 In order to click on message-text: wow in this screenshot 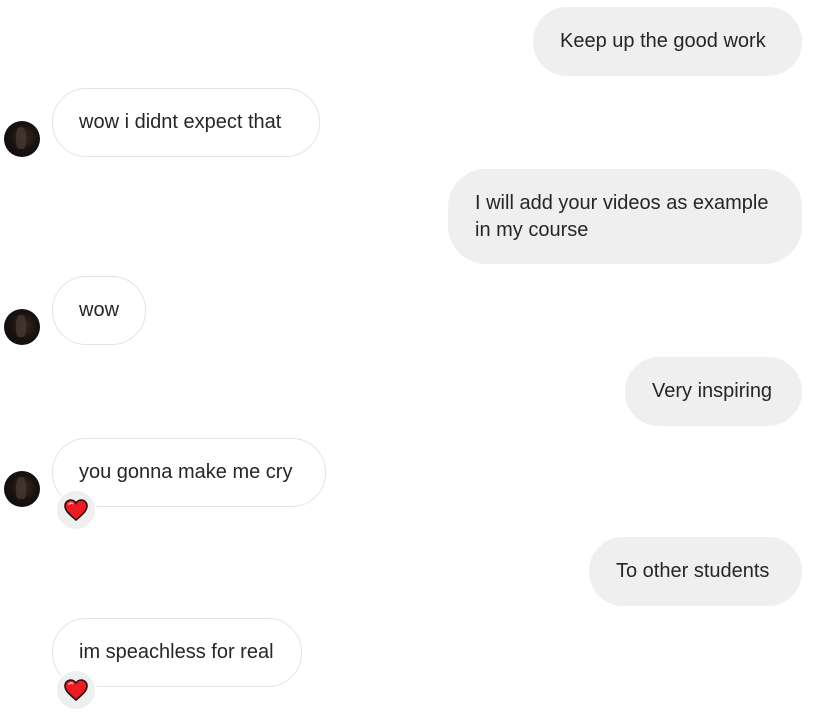, I will do `click(99, 310)`.